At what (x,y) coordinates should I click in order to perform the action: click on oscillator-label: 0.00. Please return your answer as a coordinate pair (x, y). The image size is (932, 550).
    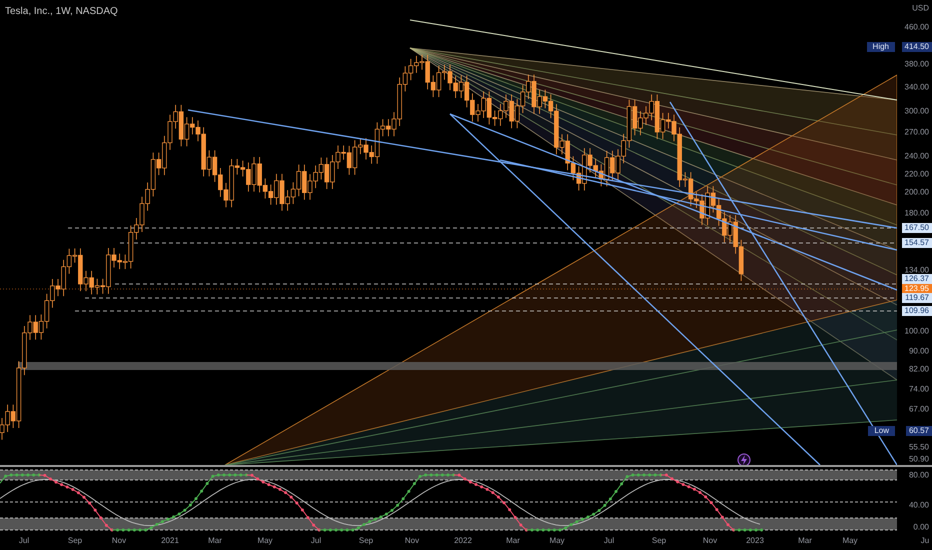
    Looking at the image, I should click on (921, 527).